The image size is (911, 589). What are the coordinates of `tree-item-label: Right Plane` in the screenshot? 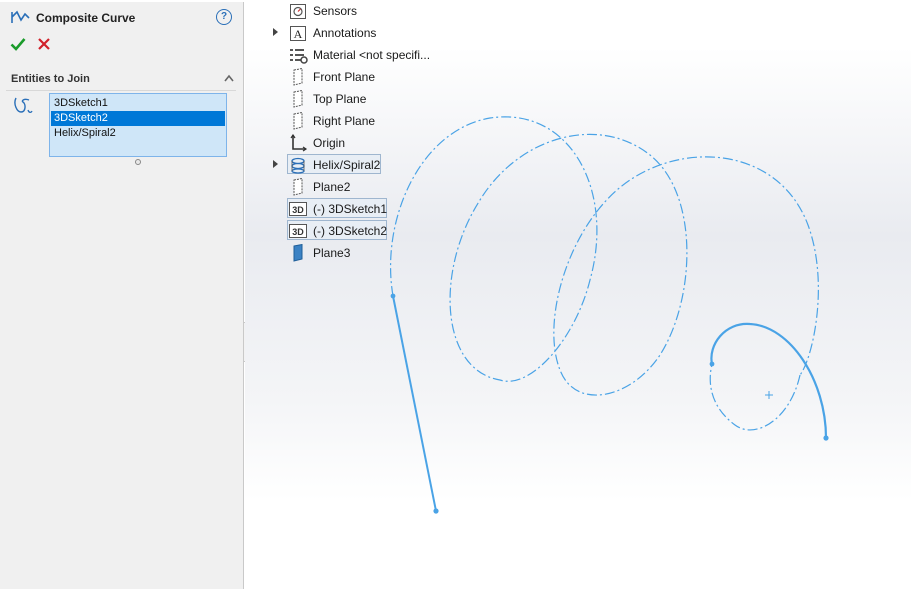 It's located at (344, 121).